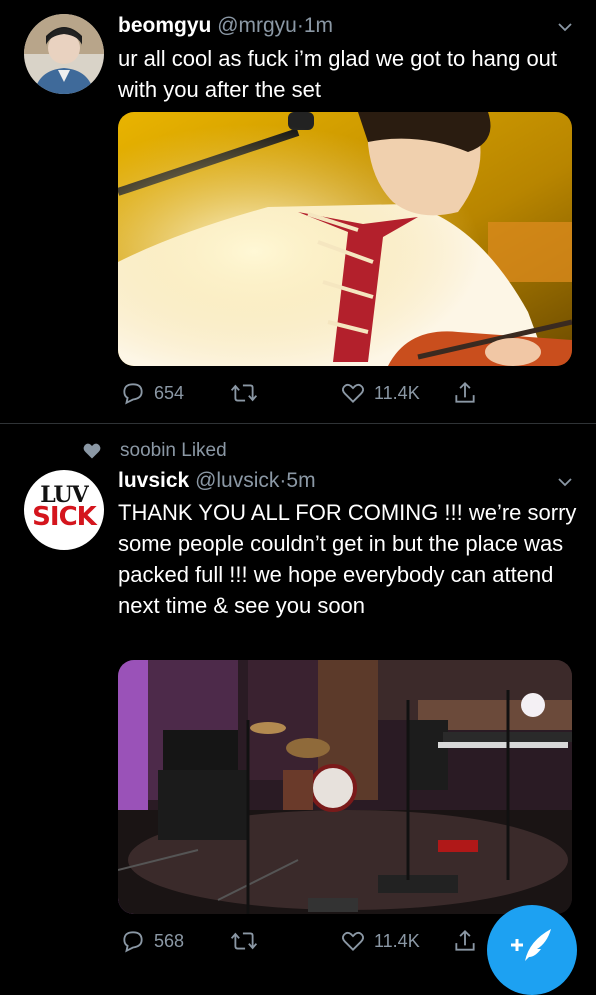 The image size is (596, 995). I want to click on social-context: soobin Liked, so click(154, 451).